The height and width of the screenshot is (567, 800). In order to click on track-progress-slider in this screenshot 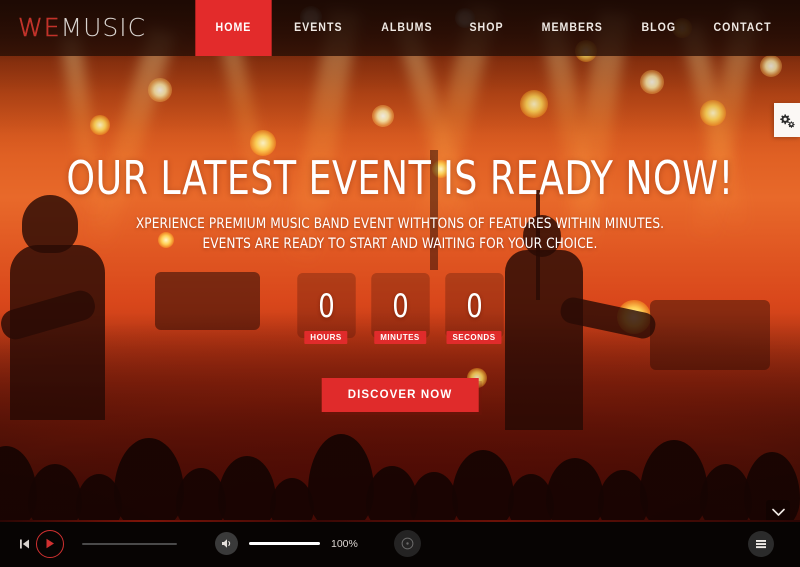, I will do `click(129, 543)`.